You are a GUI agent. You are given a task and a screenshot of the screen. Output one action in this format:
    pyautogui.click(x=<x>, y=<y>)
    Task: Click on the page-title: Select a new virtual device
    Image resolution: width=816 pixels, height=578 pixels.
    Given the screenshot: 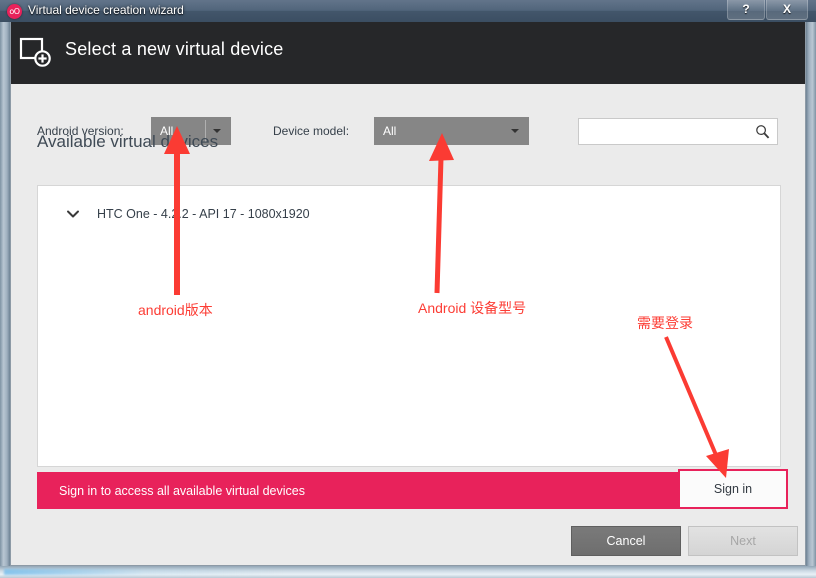 What is the action you would take?
    pyautogui.click(x=174, y=49)
    